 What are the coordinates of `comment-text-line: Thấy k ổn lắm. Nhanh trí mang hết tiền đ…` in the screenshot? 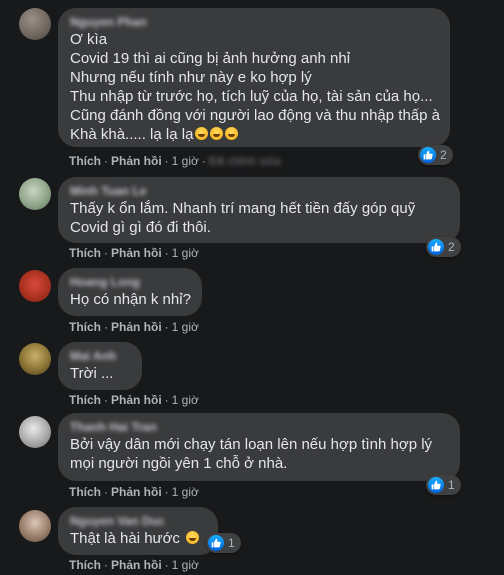 It's located at (243, 208).